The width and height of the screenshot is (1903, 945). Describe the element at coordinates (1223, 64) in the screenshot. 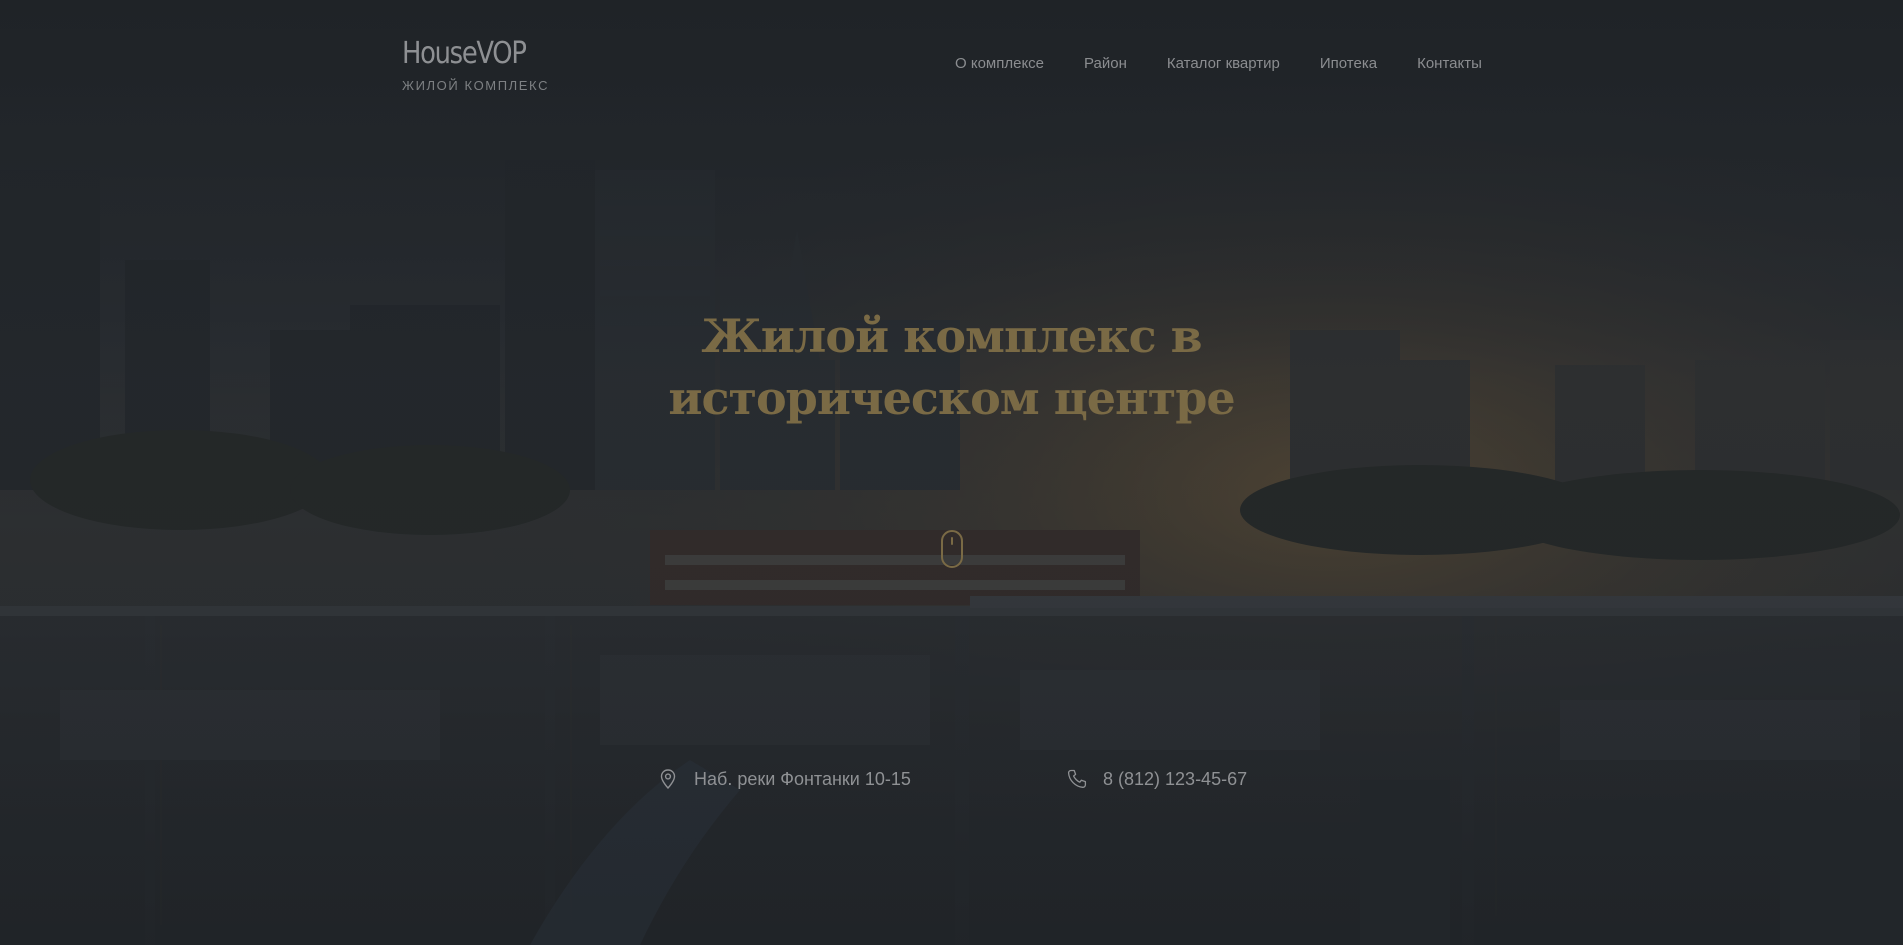

I see `nav-item-catalog: Каталог квартир` at that location.